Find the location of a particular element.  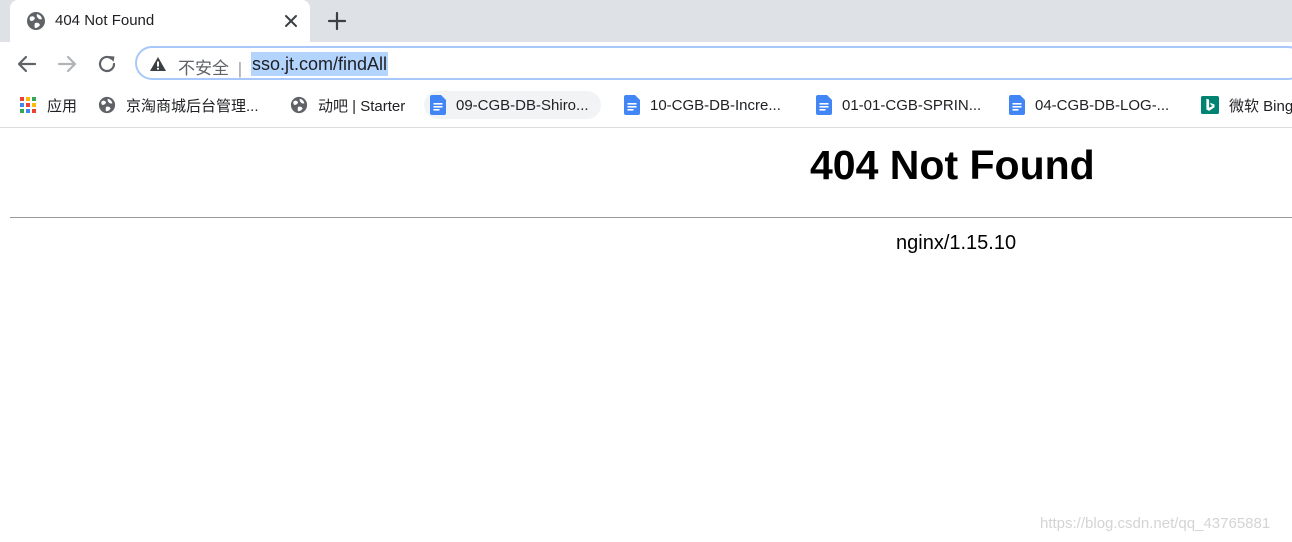

bing-icon is located at coordinates (1210, 105).